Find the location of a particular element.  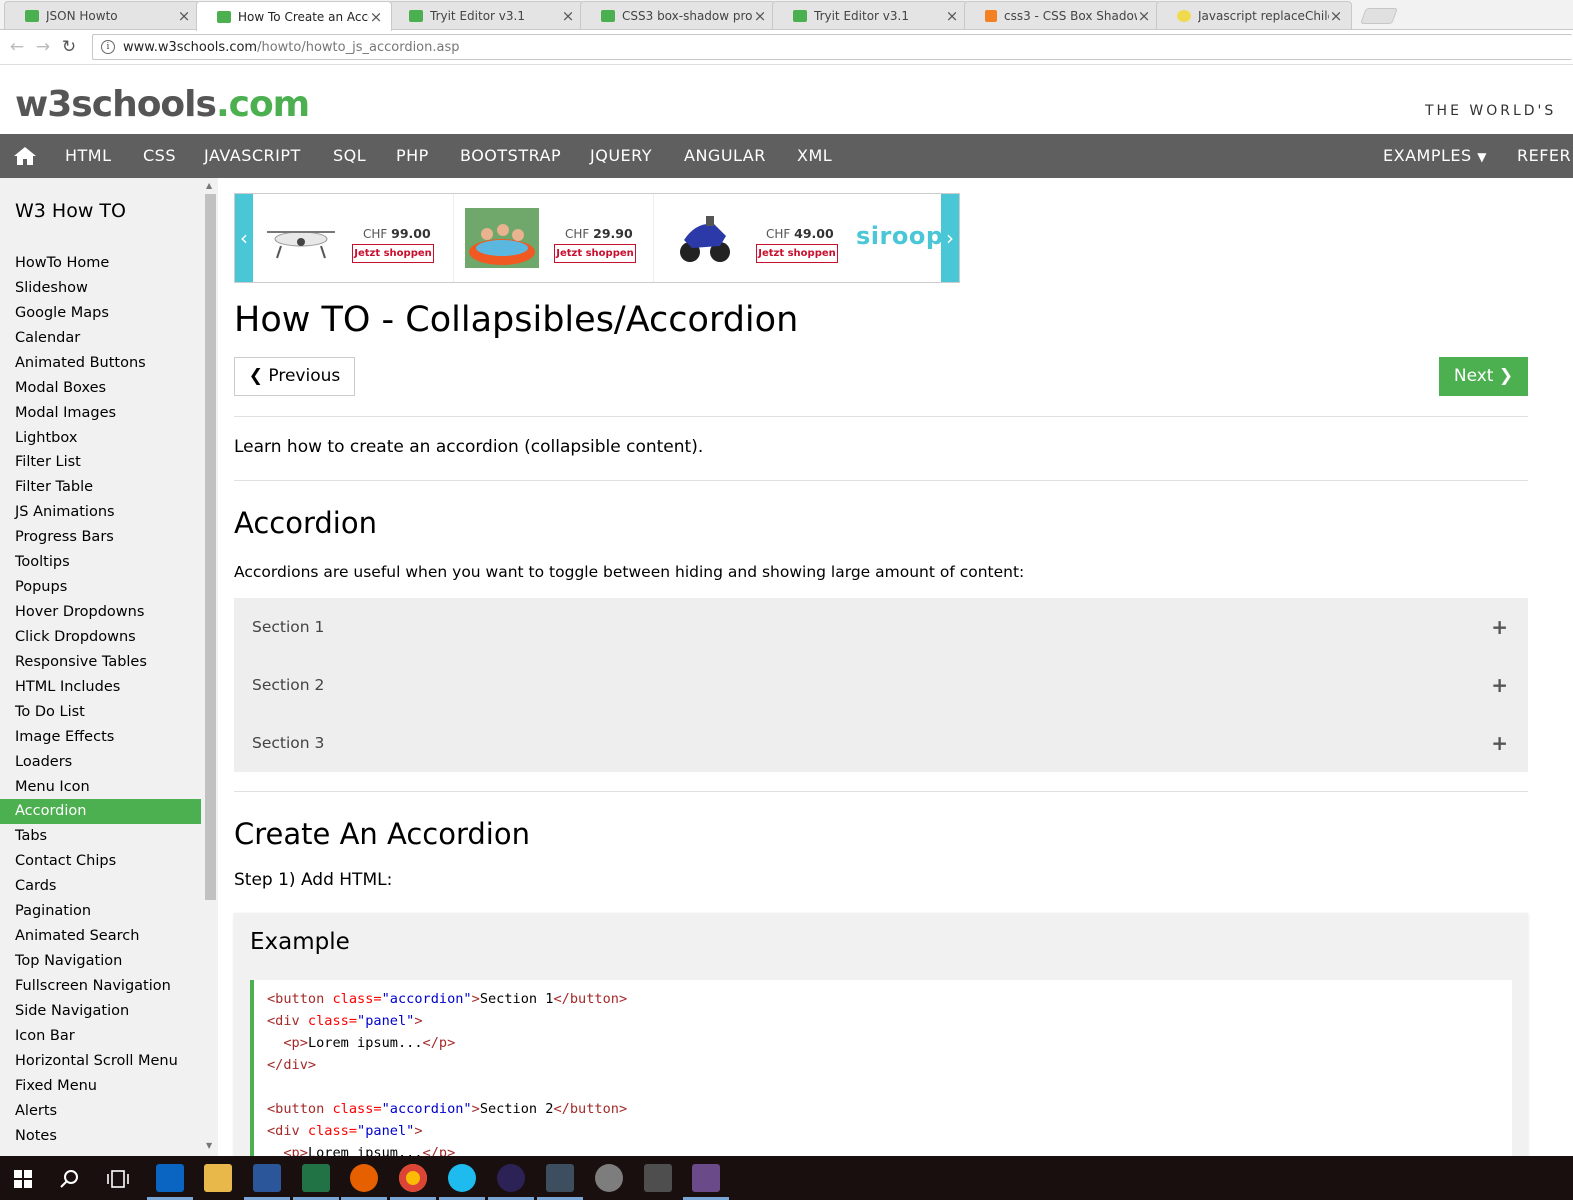

nav-item-bootstrap: BOOTSTRAP is located at coordinates (510, 156).